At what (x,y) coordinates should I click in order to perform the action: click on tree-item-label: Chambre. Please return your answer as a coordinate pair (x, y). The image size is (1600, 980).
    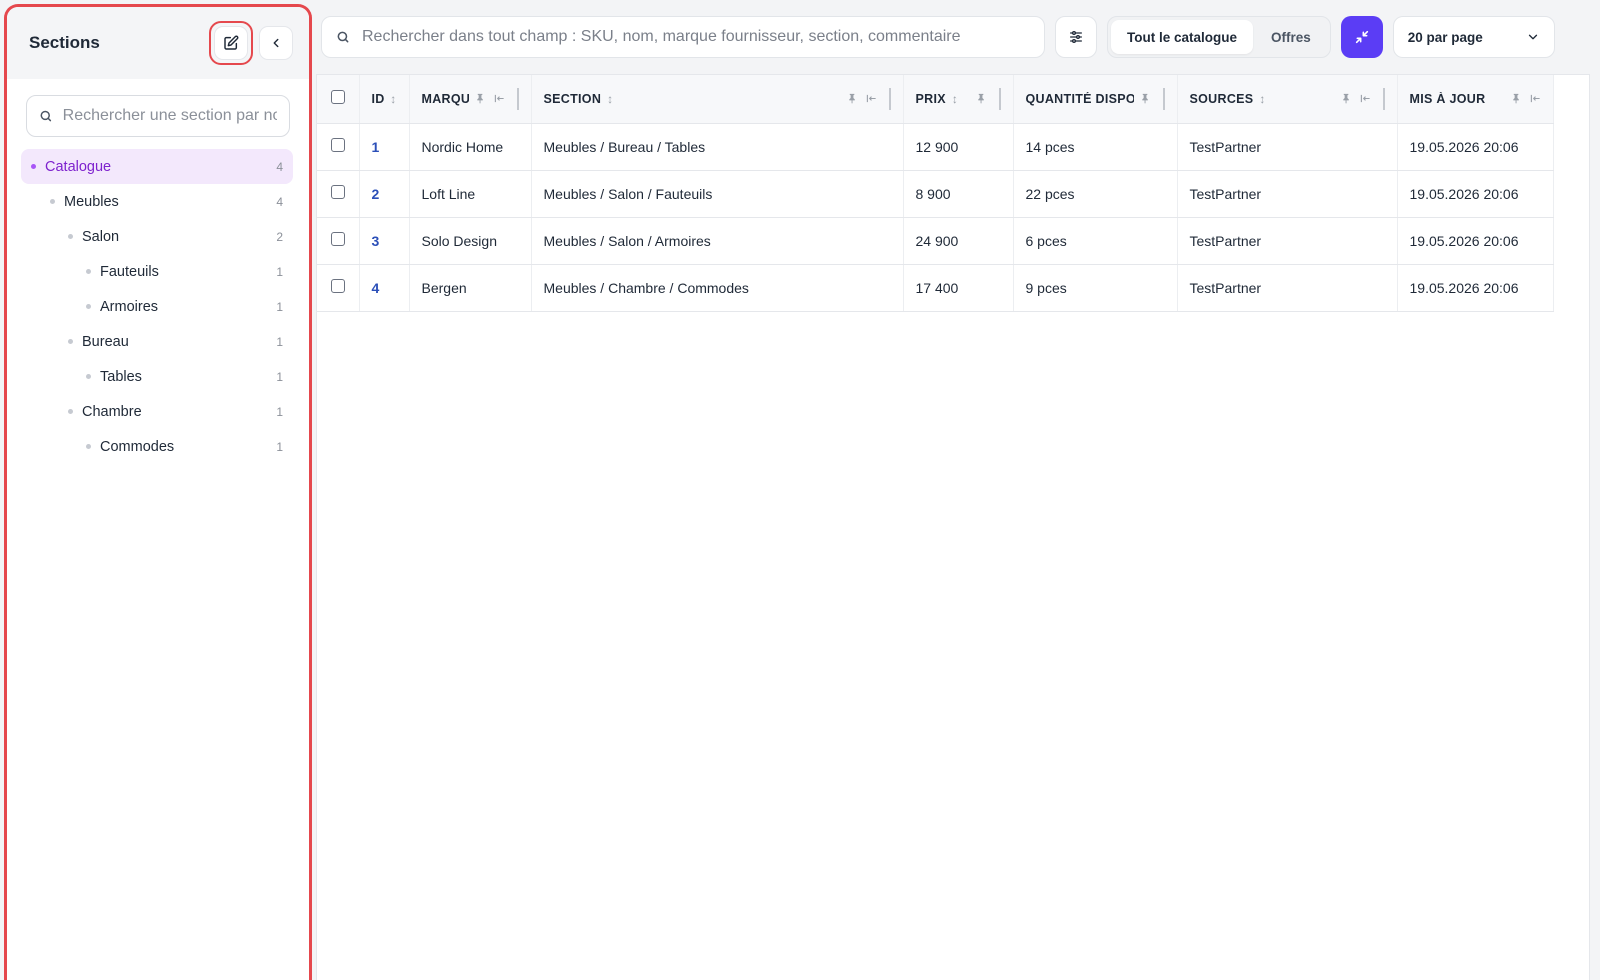
    Looking at the image, I should click on (112, 411).